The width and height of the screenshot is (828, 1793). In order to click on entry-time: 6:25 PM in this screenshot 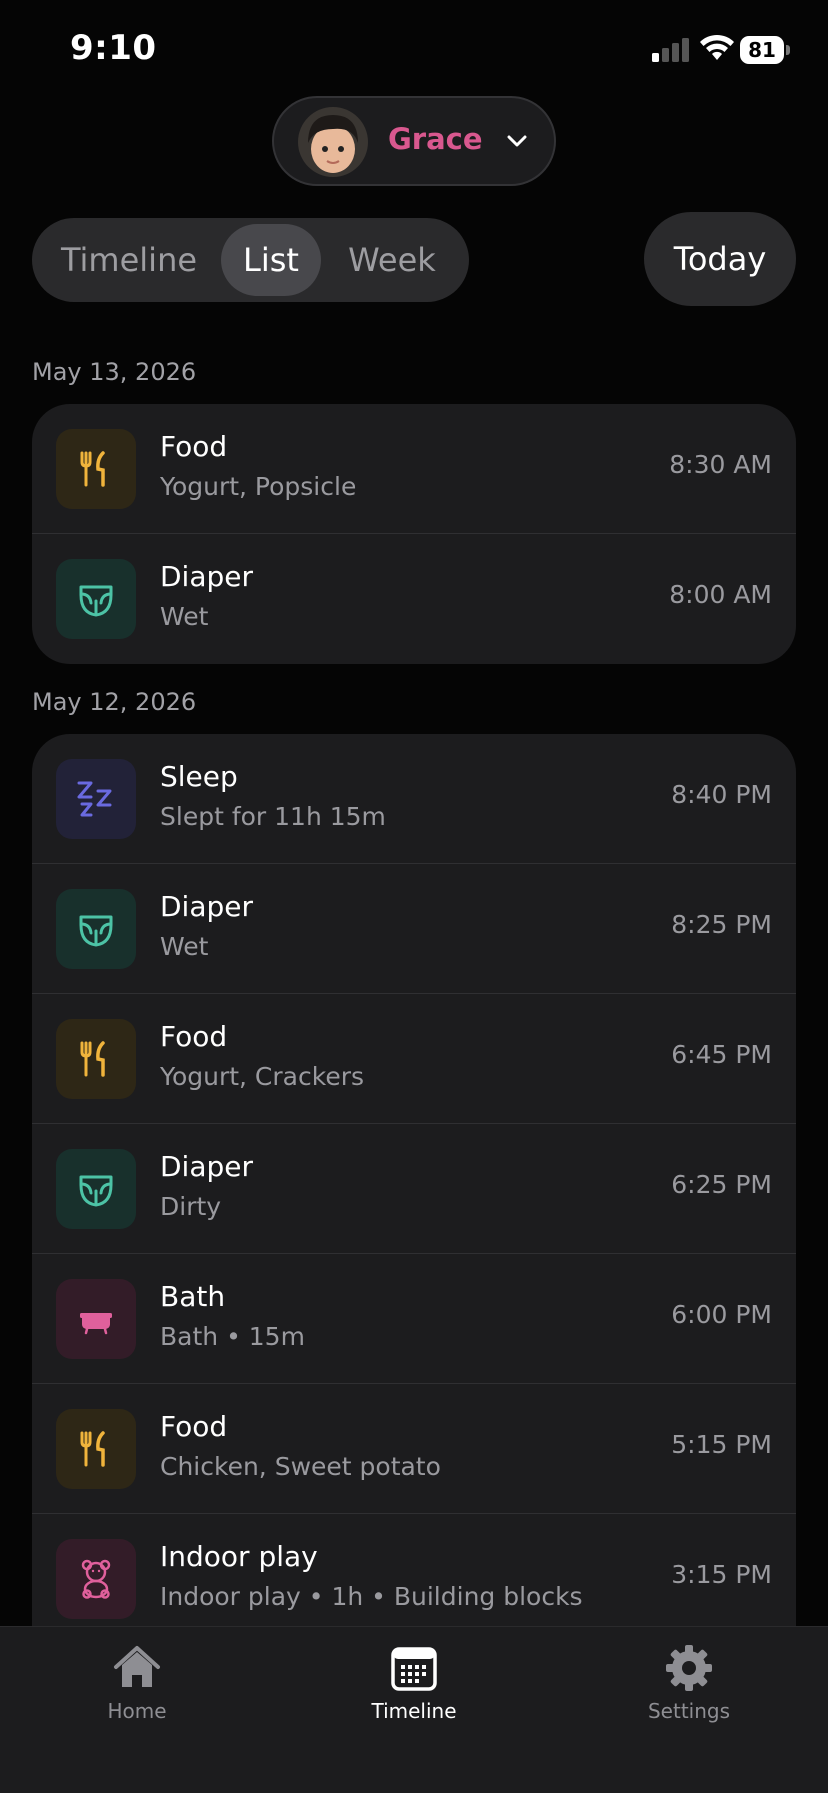, I will do `click(721, 1184)`.